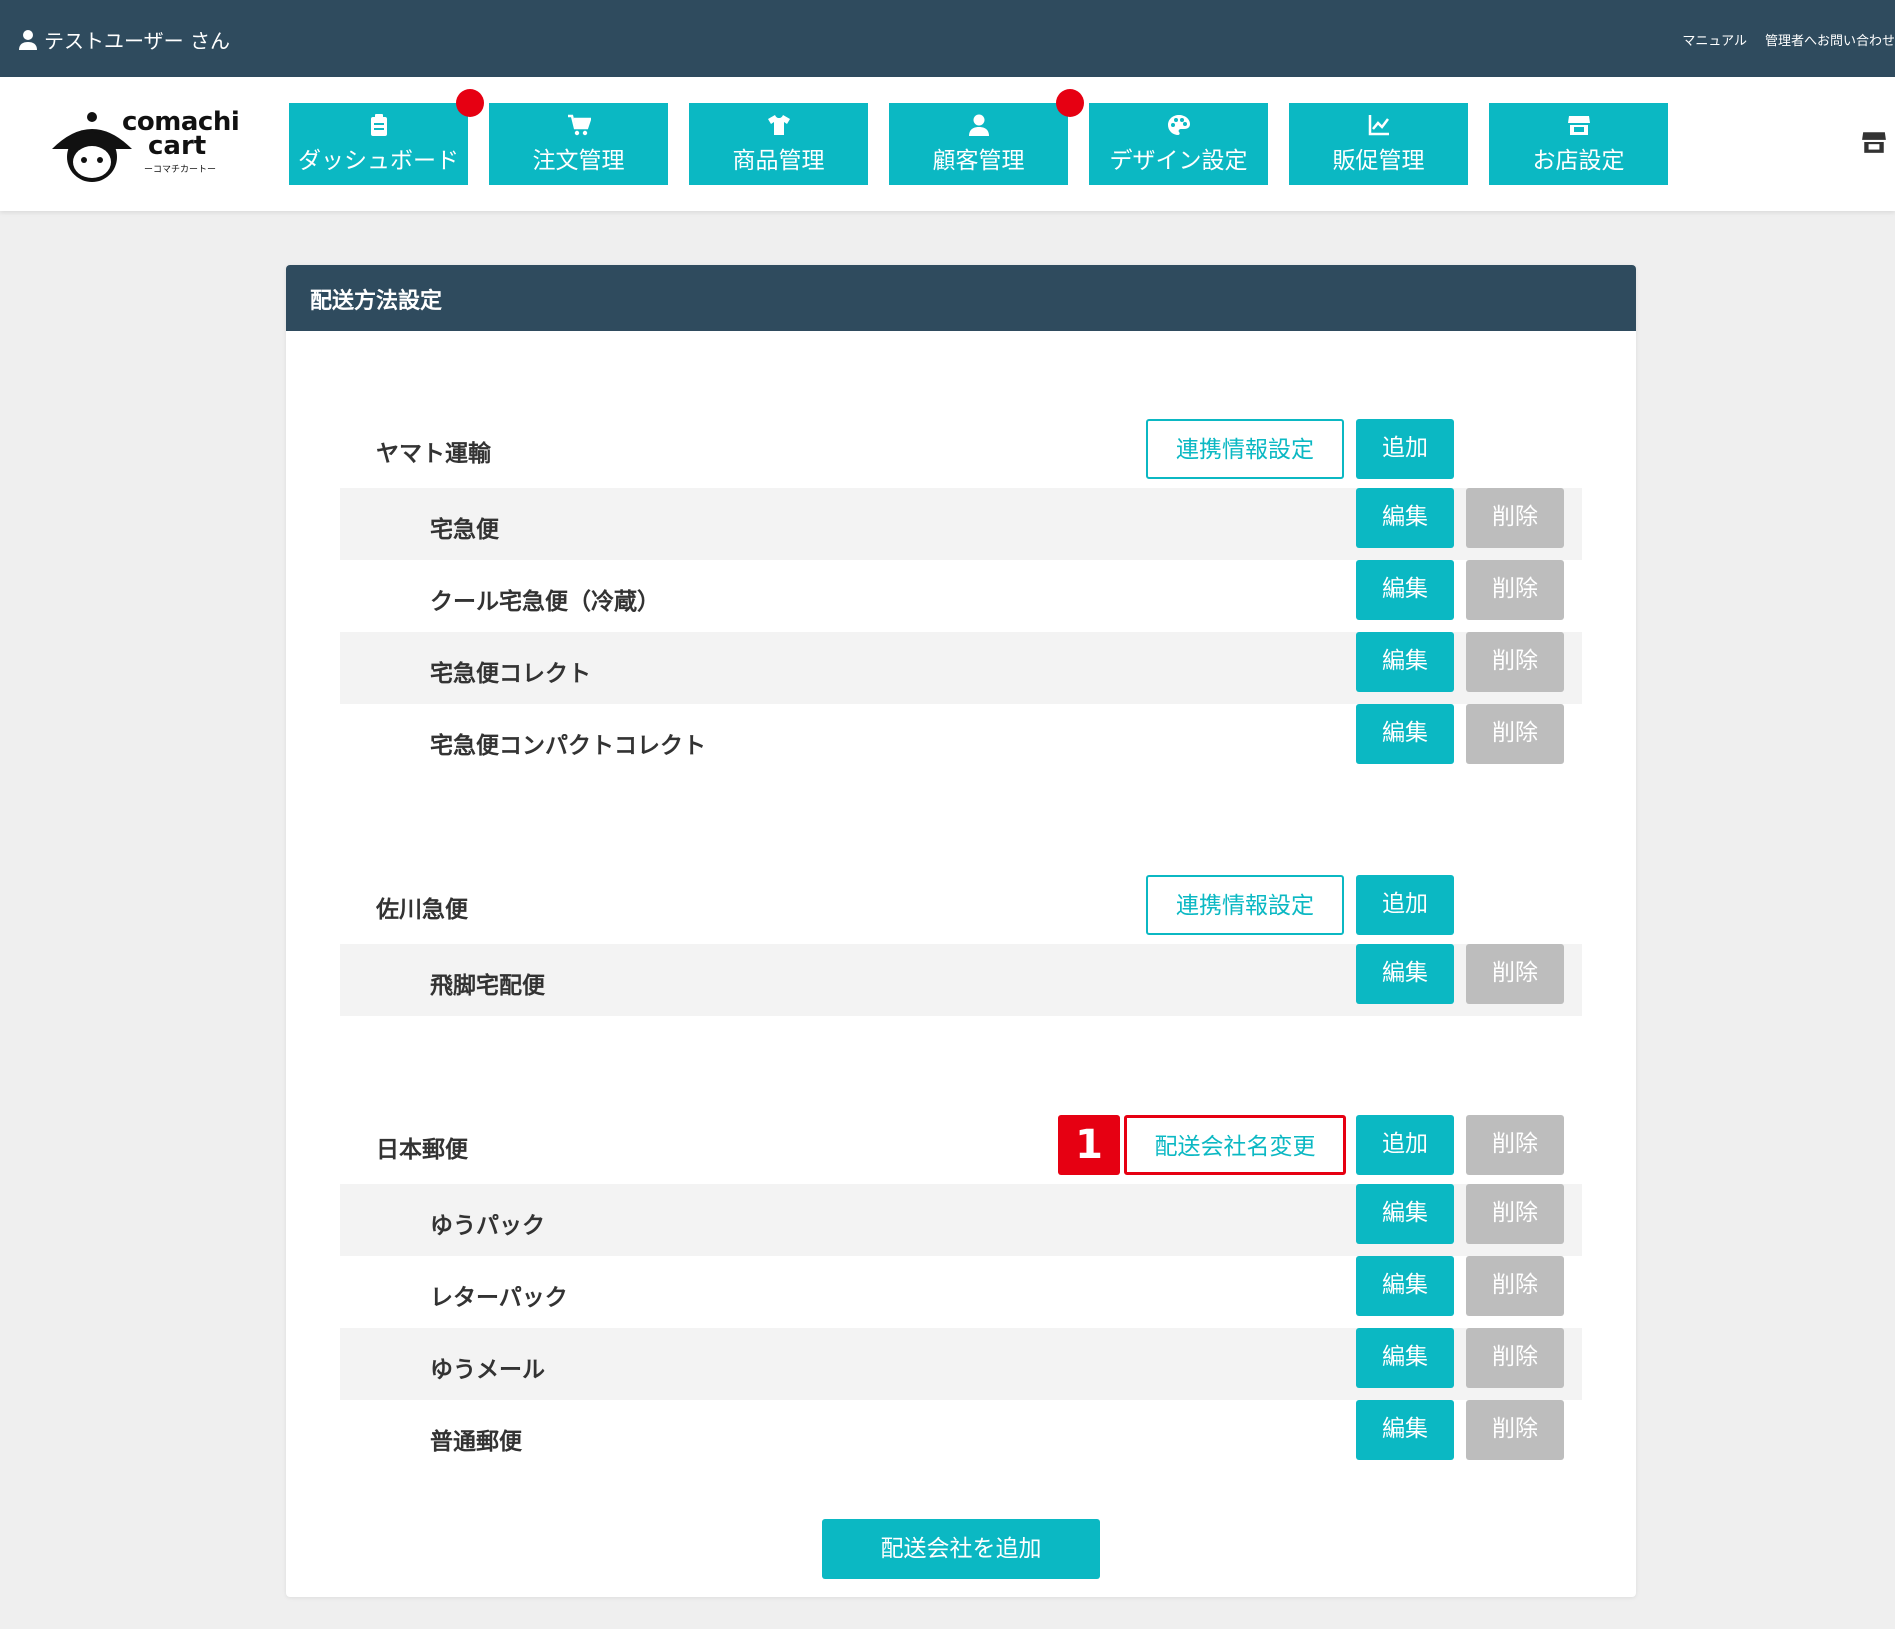 This screenshot has width=1895, height=1629. What do you see at coordinates (1178, 125) in the screenshot?
I see `palette-icon` at bounding box center [1178, 125].